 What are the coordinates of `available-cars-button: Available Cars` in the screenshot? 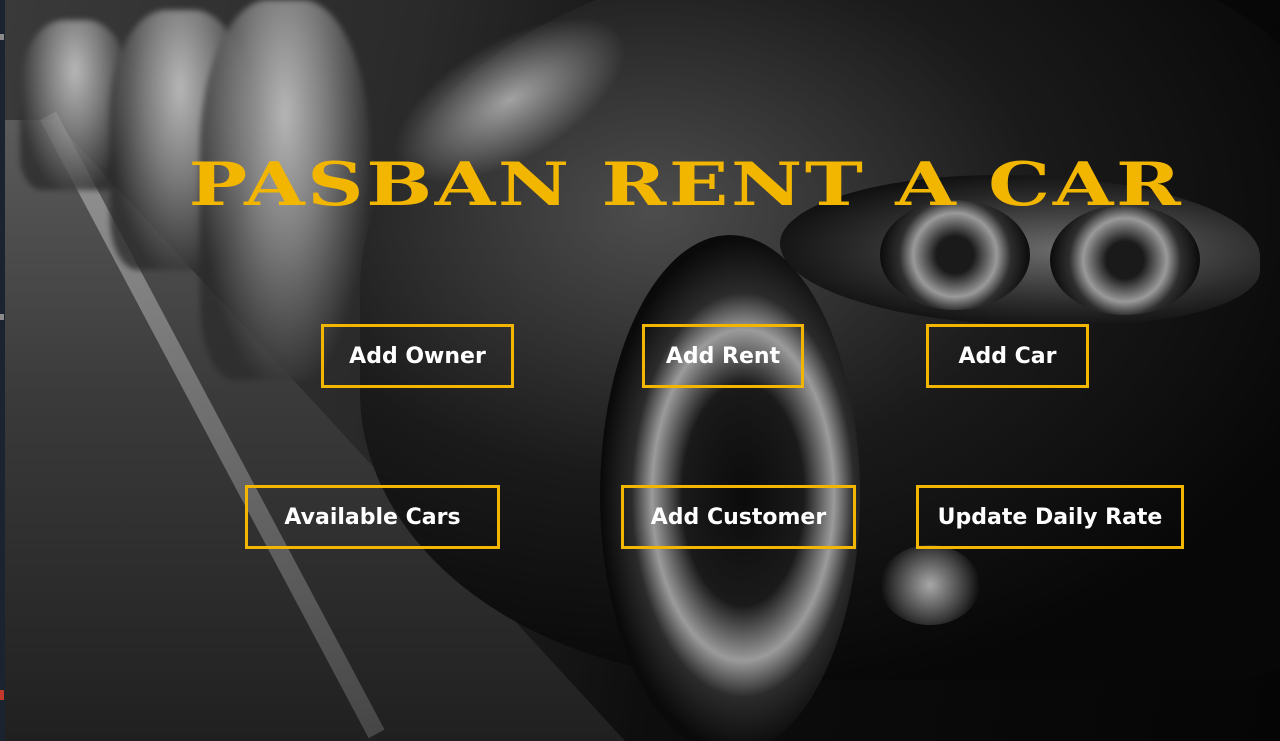 It's located at (372, 517).